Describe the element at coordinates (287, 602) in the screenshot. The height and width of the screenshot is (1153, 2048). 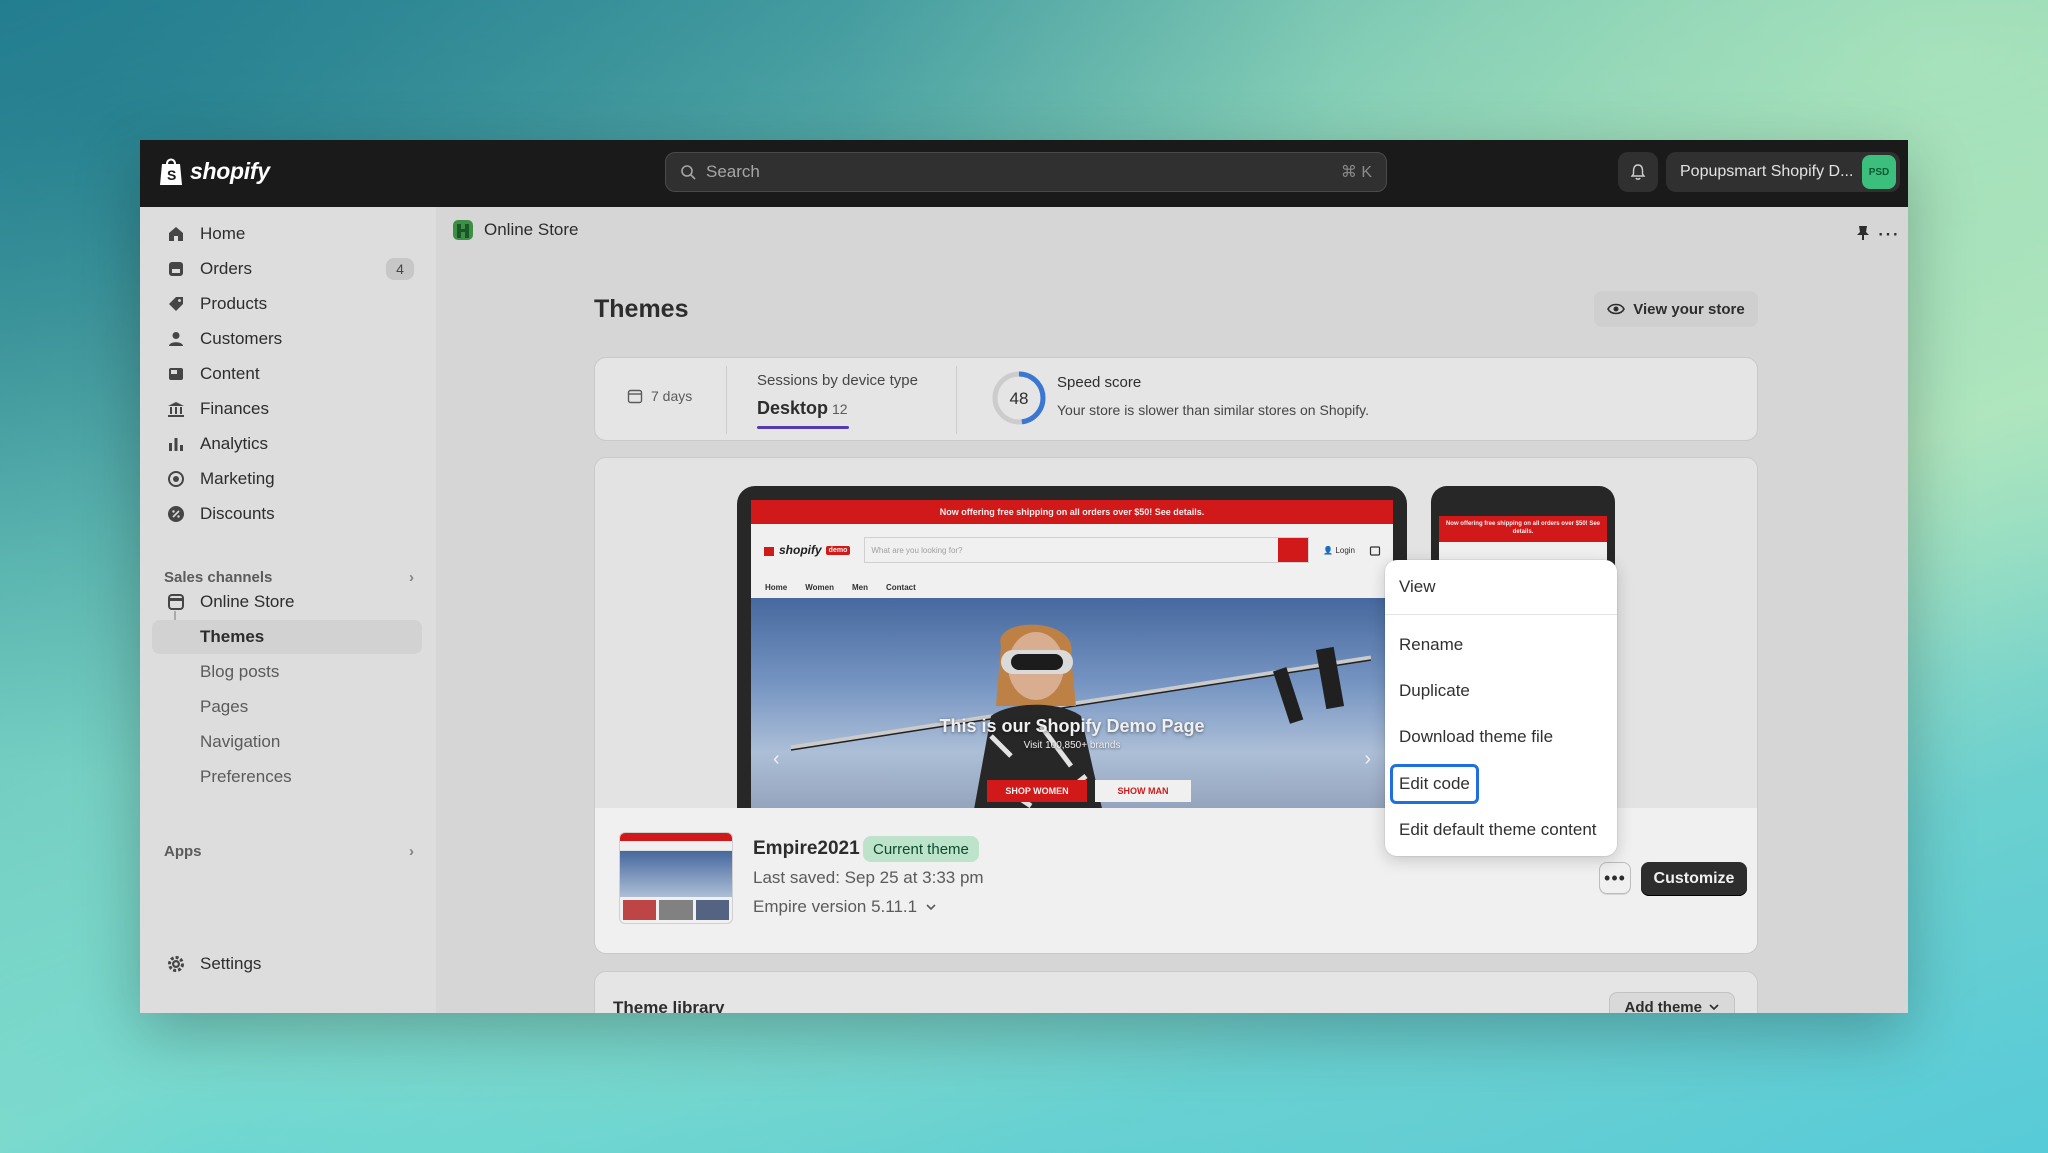
I see `sidebar-item-online-store: Online Store` at that location.